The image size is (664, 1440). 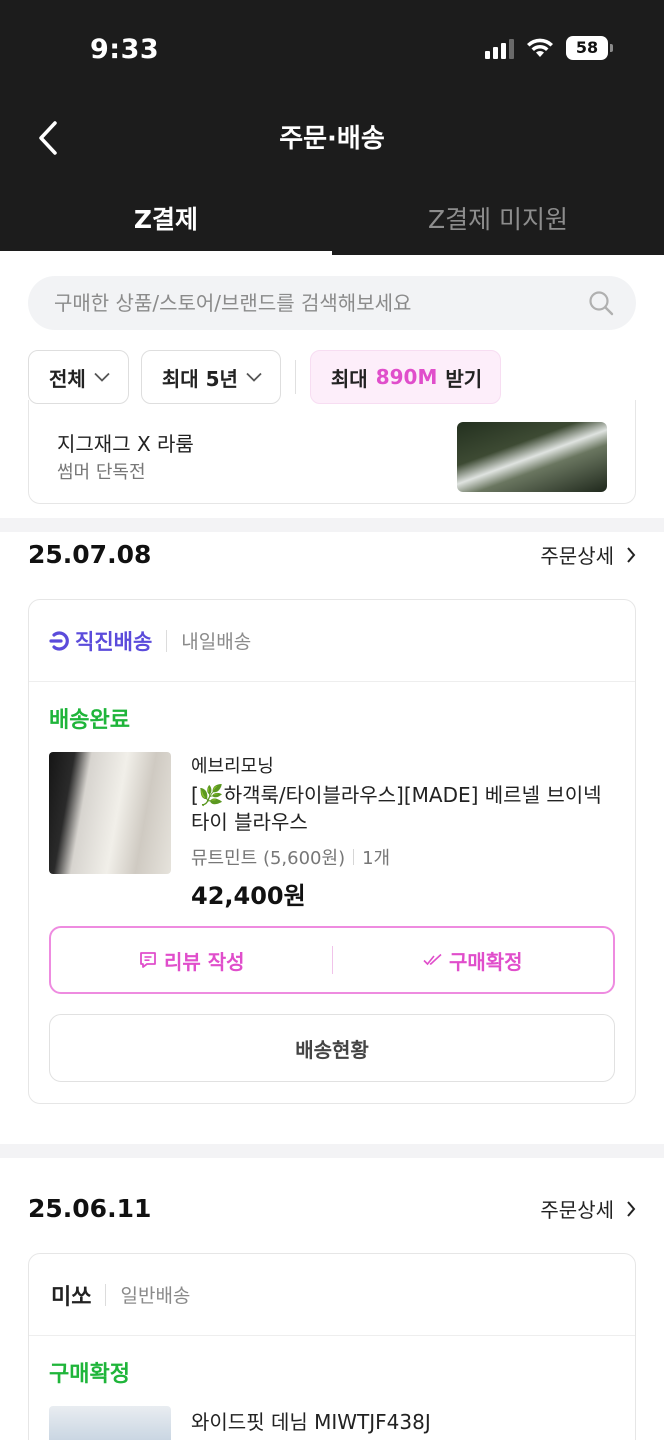 What do you see at coordinates (166, 222) in the screenshot?
I see `tab-zpay: Z결제` at bounding box center [166, 222].